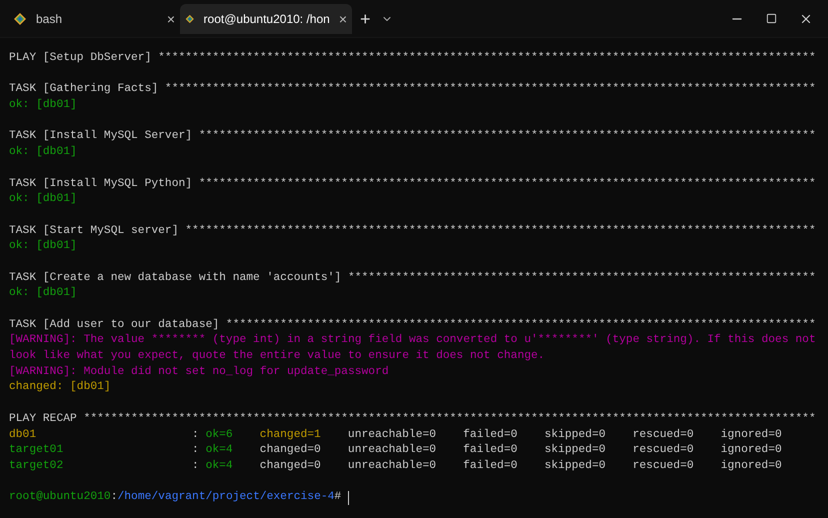  What do you see at coordinates (412, 278) in the screenshot?
I see `terminal-line: TASK [Create a new database with name 'accounts'] *********************************************************************` at bounding box center [412, 278].